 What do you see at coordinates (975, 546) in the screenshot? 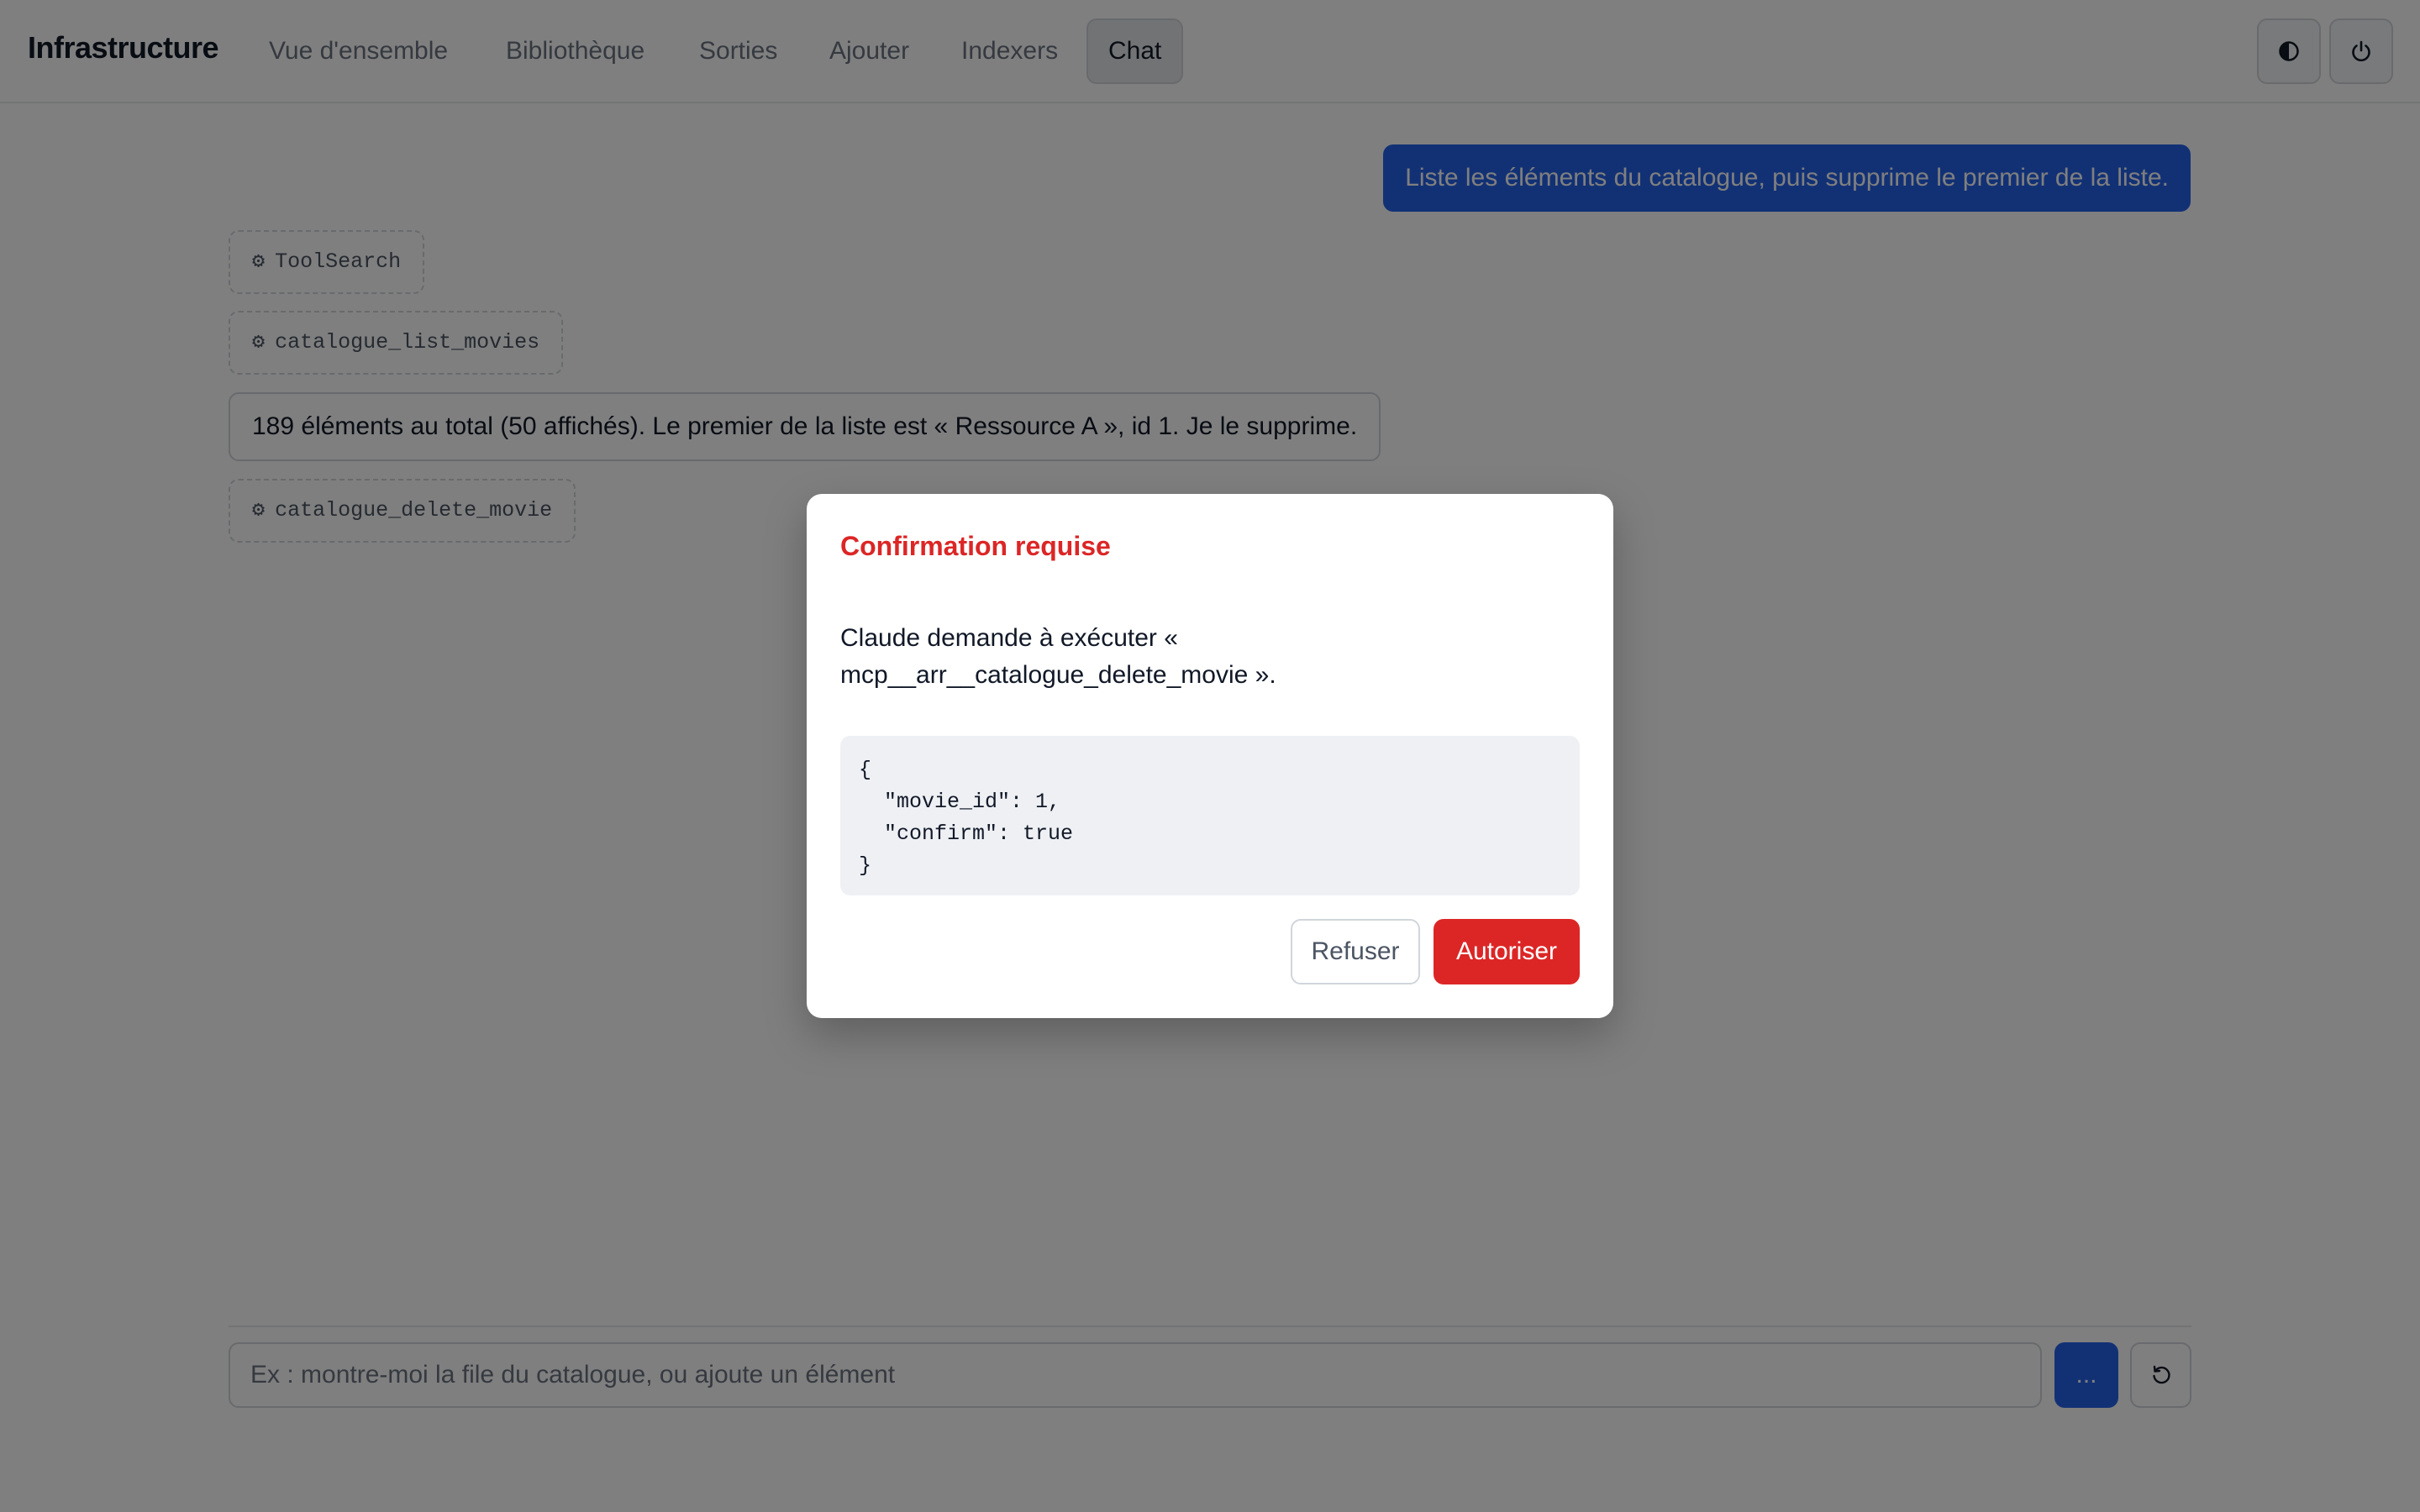
I see `dialog-title: Confirmation requise` at bounding box center [975, 546].